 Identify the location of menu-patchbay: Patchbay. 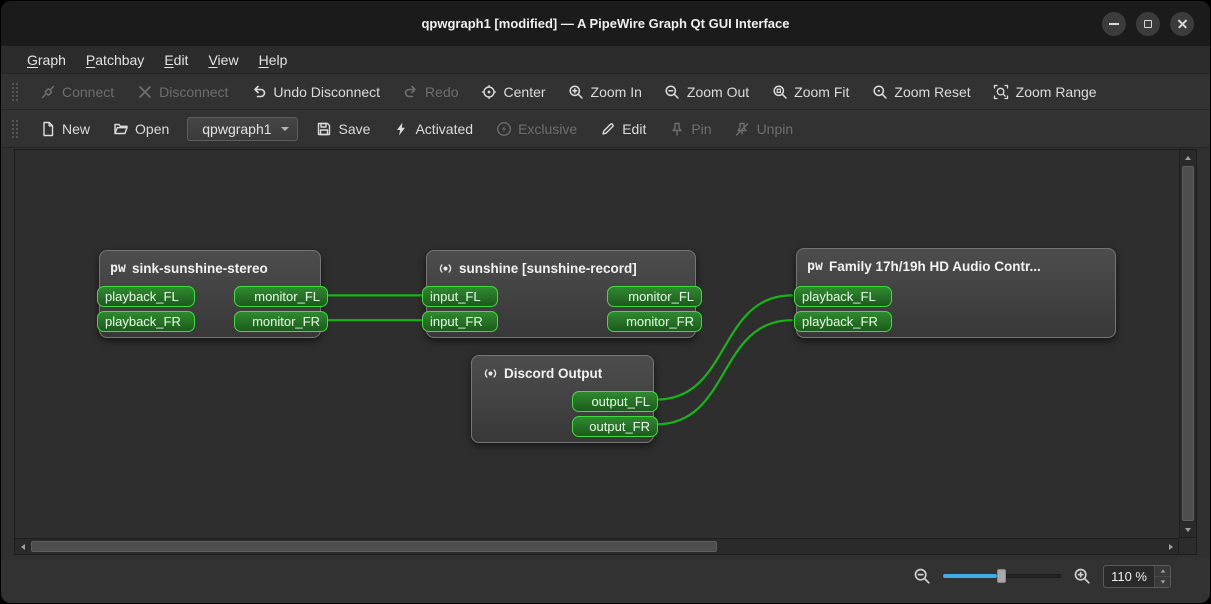
(115, 60).